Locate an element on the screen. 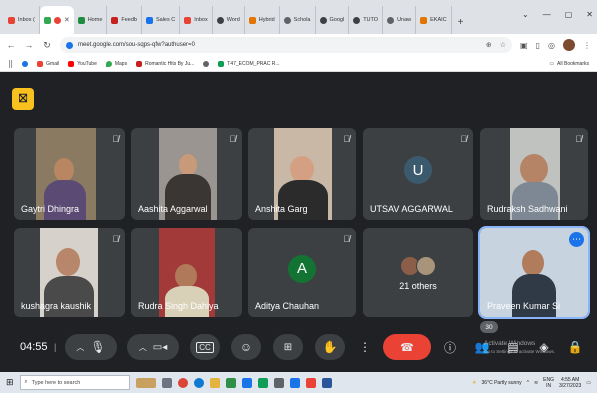 The image size is (597, 393). people-button: 👥 is located at coordinates (482, 347).